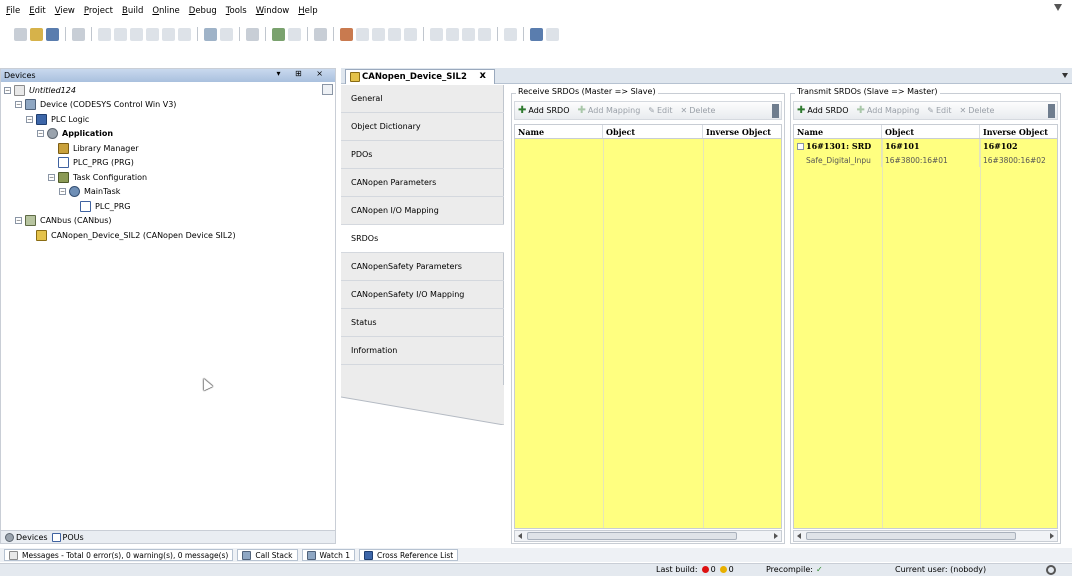 The image size is (1072, 576). What do you see at coordinates (775, 111) in the screenshot?
I see `toolbar-overflow-icon` at bounding box center [775, 111].